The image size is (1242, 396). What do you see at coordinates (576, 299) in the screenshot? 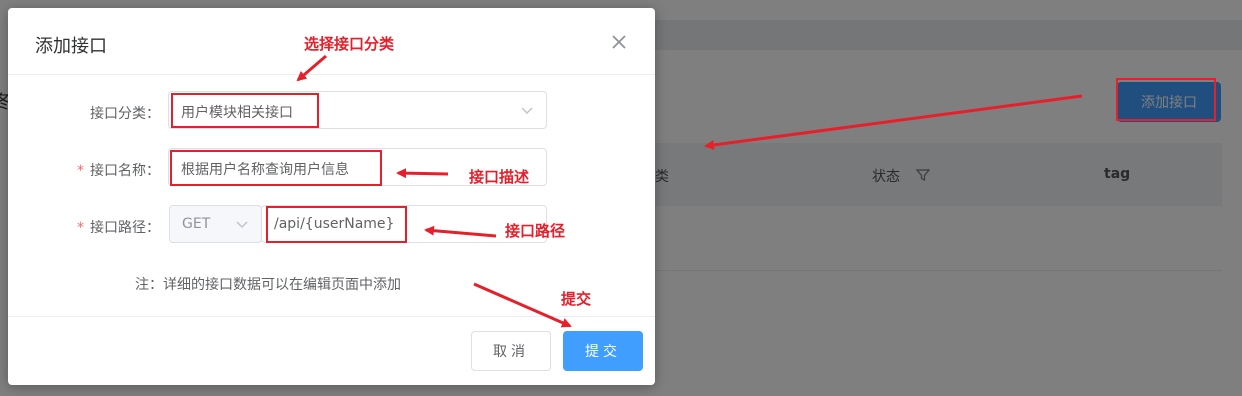
I see `annotation-submit: 提交` at bounding box center [576, 299].